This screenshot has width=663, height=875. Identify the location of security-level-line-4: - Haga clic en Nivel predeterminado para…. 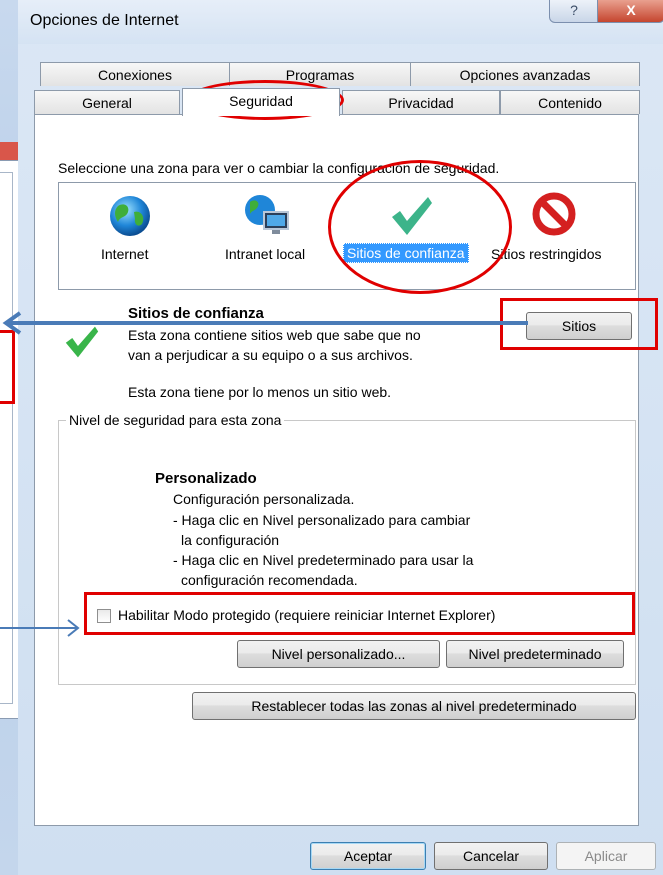
(323, 560).